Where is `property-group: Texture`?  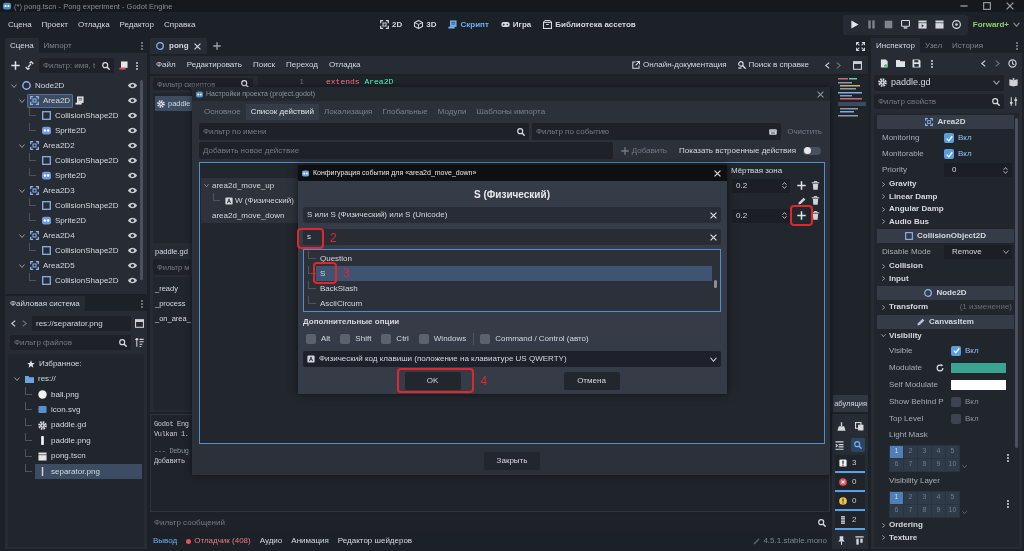
property-group: Texture is located at coordinates (945, 537).